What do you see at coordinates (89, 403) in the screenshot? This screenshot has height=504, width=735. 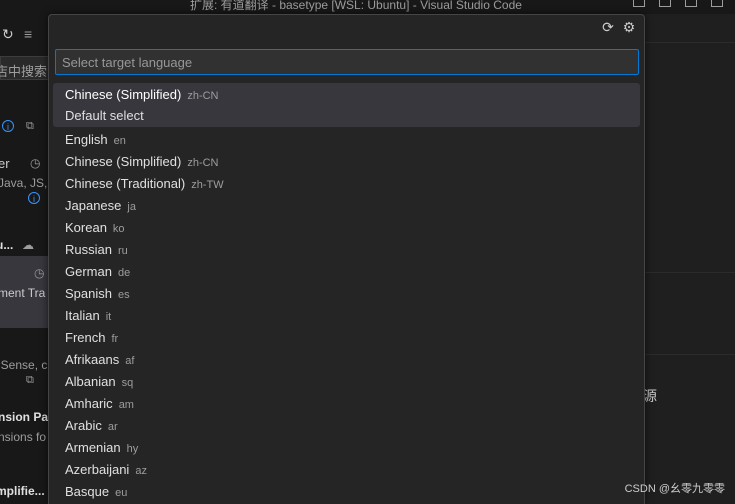 I see `language-label: Amharic` at bounding box center [89, 403].